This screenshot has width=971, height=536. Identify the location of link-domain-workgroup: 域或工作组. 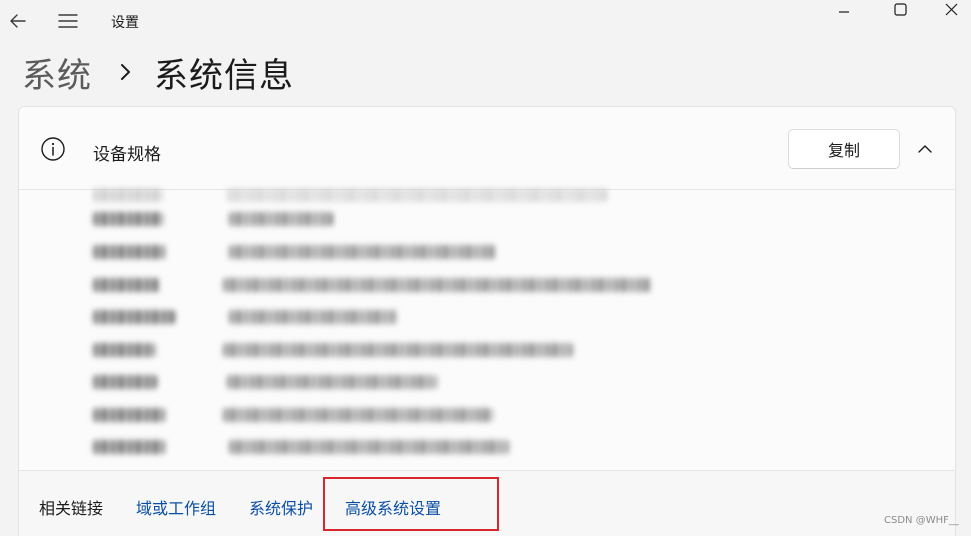
(176, 507).